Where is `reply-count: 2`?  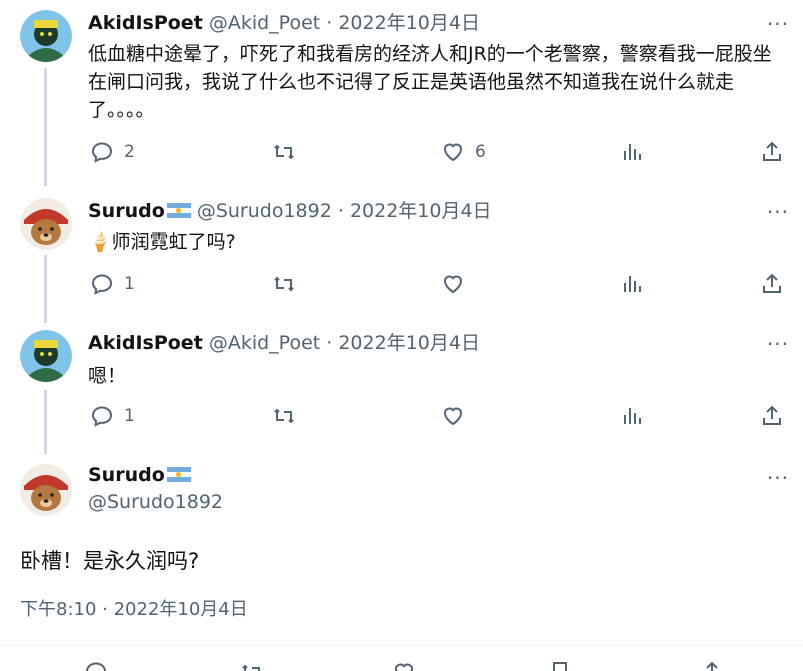 reply-count: 2 is located at coordinates (129, 152).